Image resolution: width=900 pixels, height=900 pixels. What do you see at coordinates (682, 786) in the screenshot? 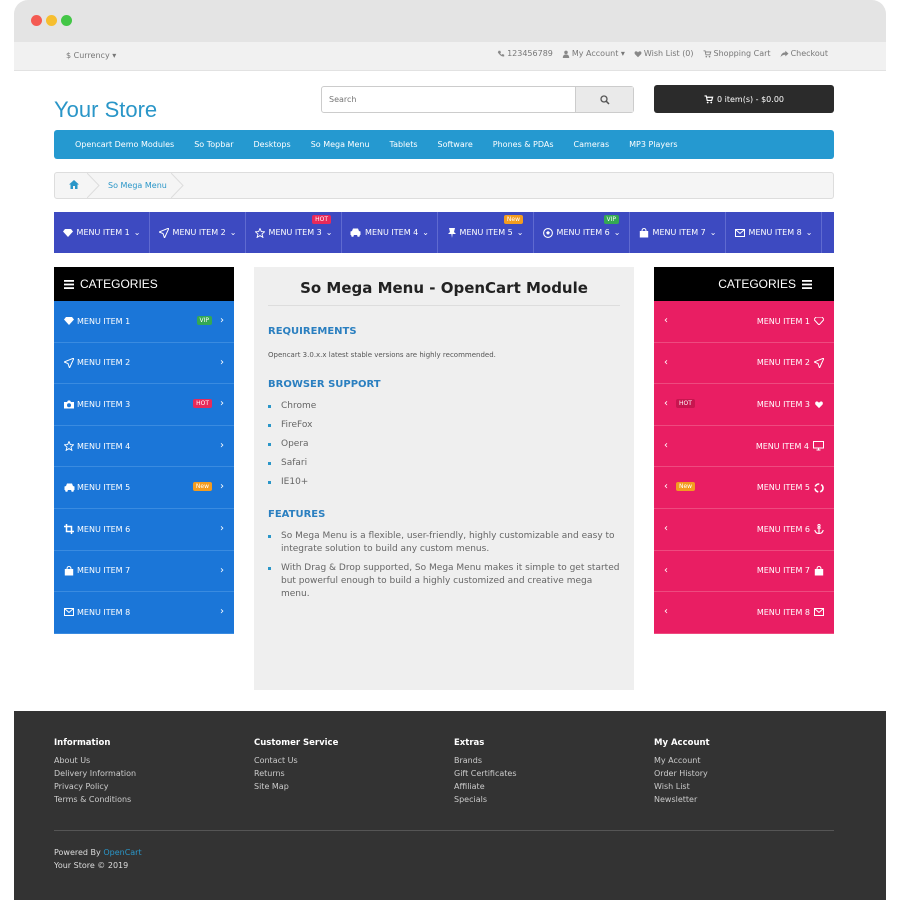
I see `footer-link: Wish List` at bounding box center [682, 786].